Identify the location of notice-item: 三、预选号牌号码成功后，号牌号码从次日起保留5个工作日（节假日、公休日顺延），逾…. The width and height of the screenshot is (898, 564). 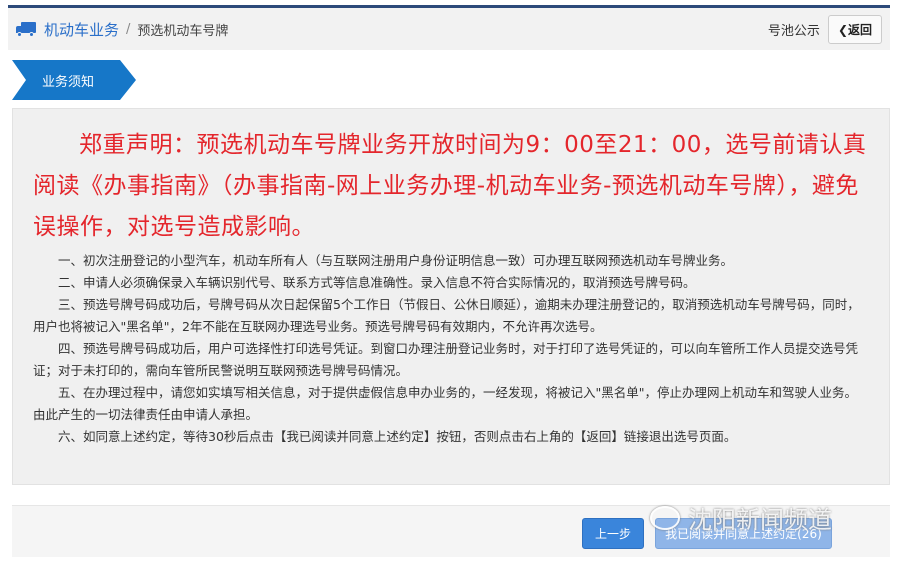
(446, 315).